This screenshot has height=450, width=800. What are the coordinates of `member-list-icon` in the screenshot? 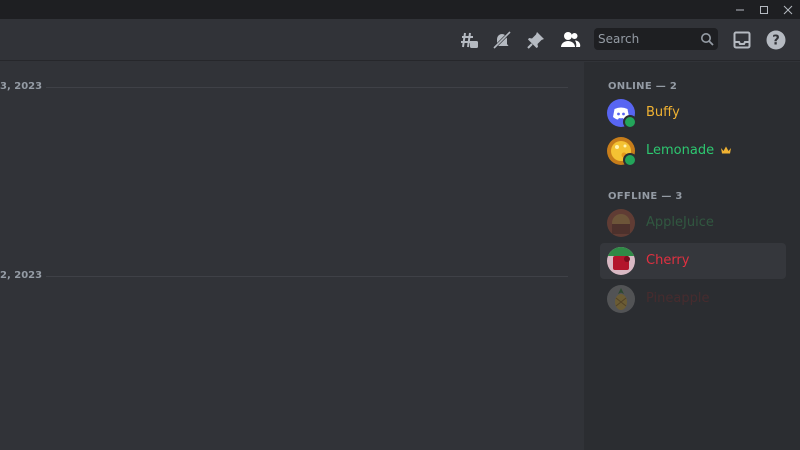 It's located at (570, 40).